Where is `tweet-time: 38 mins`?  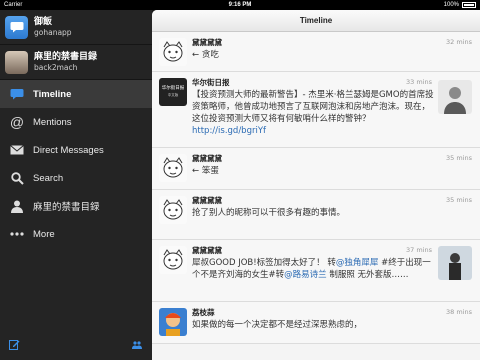 tweet-time: 38 mins is located at coordinates (459, 312).